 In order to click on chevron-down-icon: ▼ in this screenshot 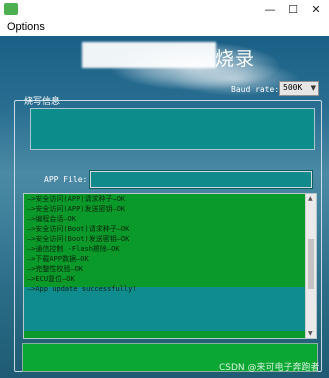, I will do `click(313, 88)`.